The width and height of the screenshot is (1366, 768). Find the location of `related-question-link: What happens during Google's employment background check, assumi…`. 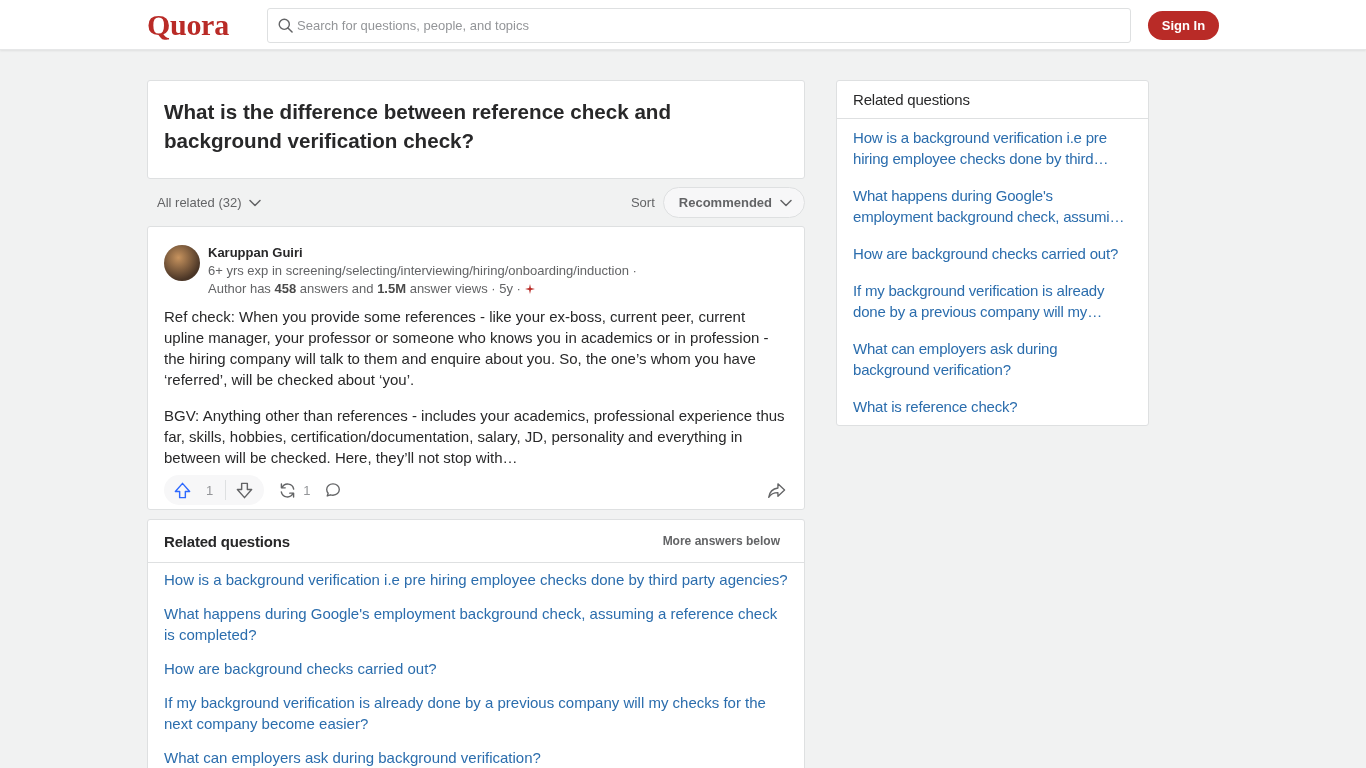

related-question-link: What happens during Google's employment background check, assumi… is located at coordinates (992, 206).